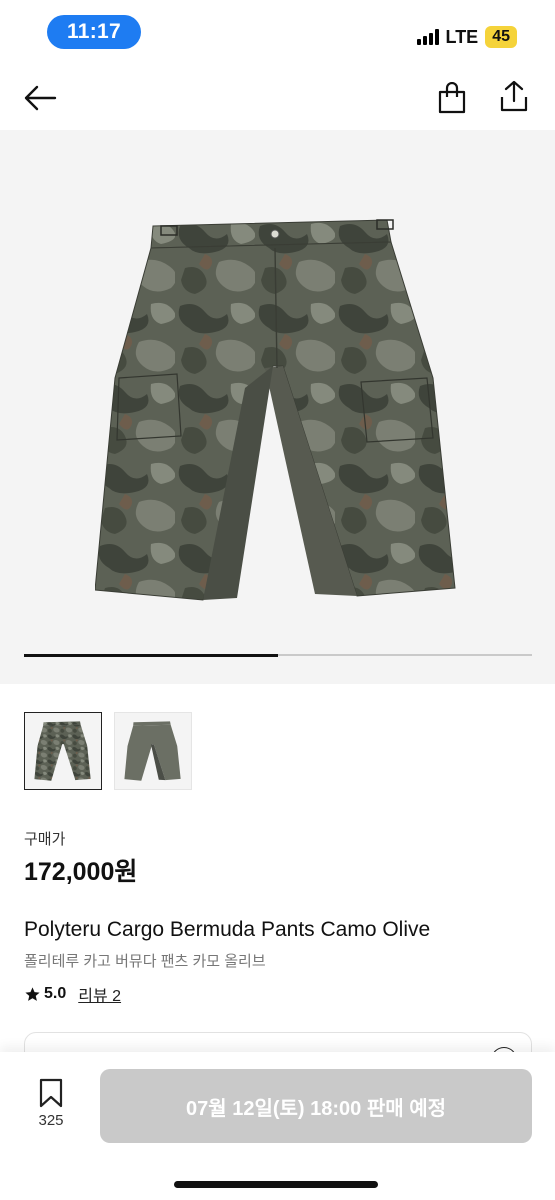 This screenshot has width=555, height=1200. What do you see at coordinates (99, 994) in the screenshot?
I see `reviews-link: 리뷰 2` at bounding box center [99, 994].